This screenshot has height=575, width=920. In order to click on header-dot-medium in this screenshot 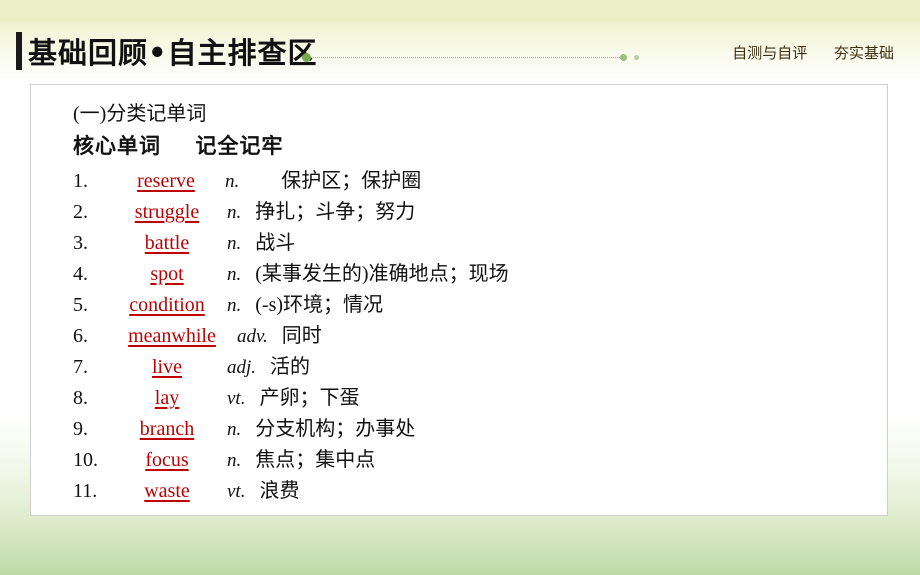, I will do `click(623, 57)`.